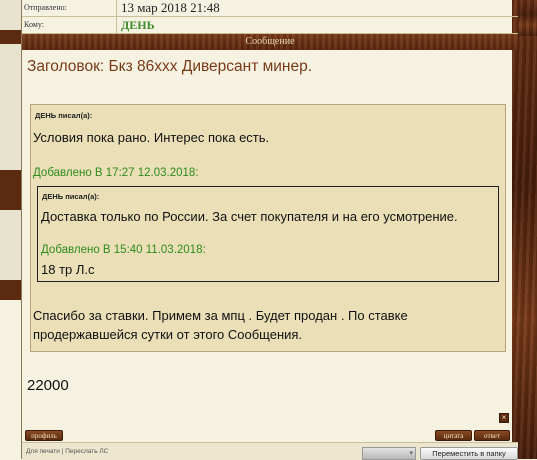 Image resolution: width=537 pixels, height=460 pixels. I want to click on reply-button: ответ, so click(492, 435).